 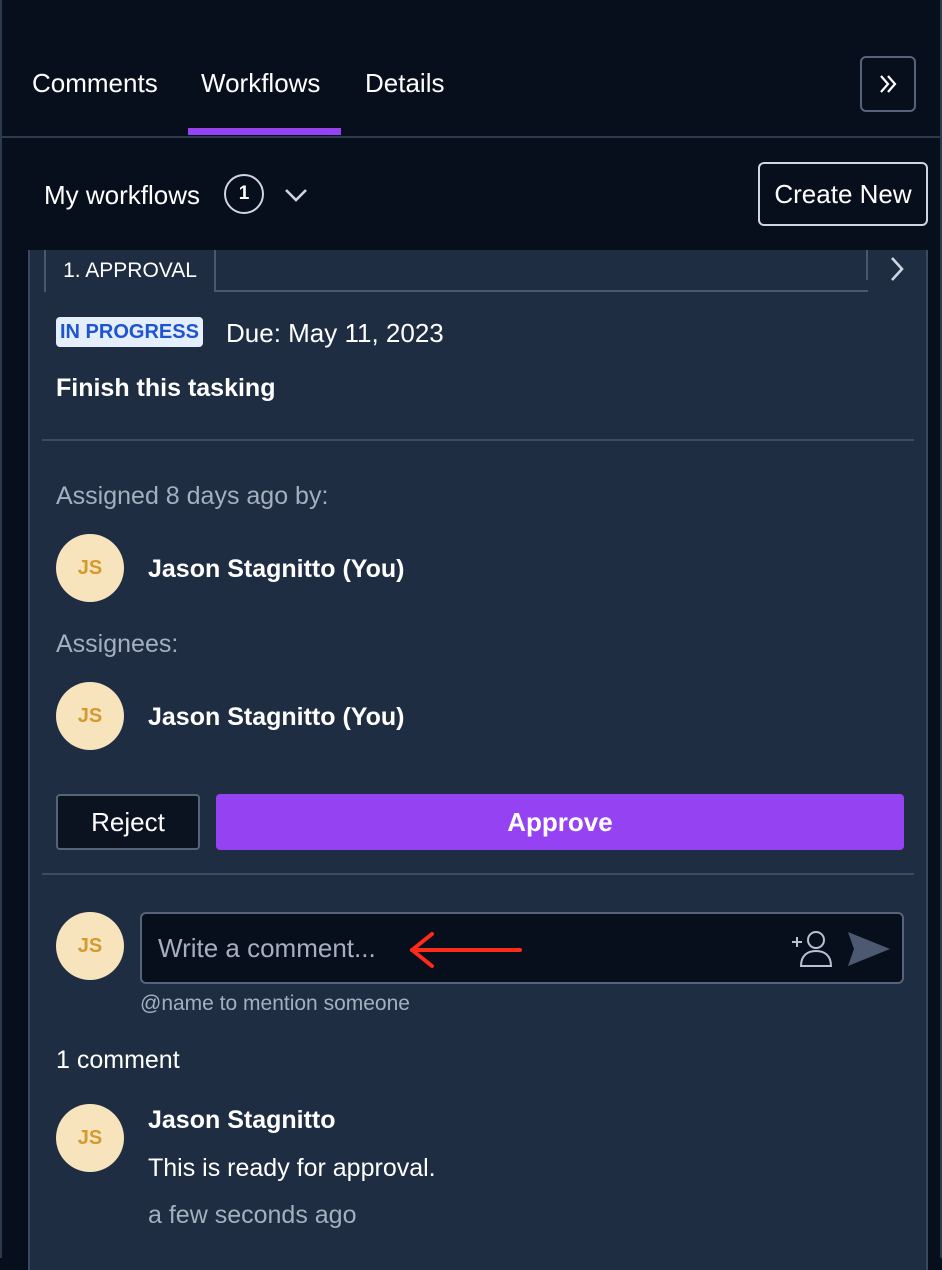 What do you see at coordinates (192, 496) in the screenshot?
I see `assigned-by-label: Assigned 8 days ago by:` at bounding box center [192, 496].